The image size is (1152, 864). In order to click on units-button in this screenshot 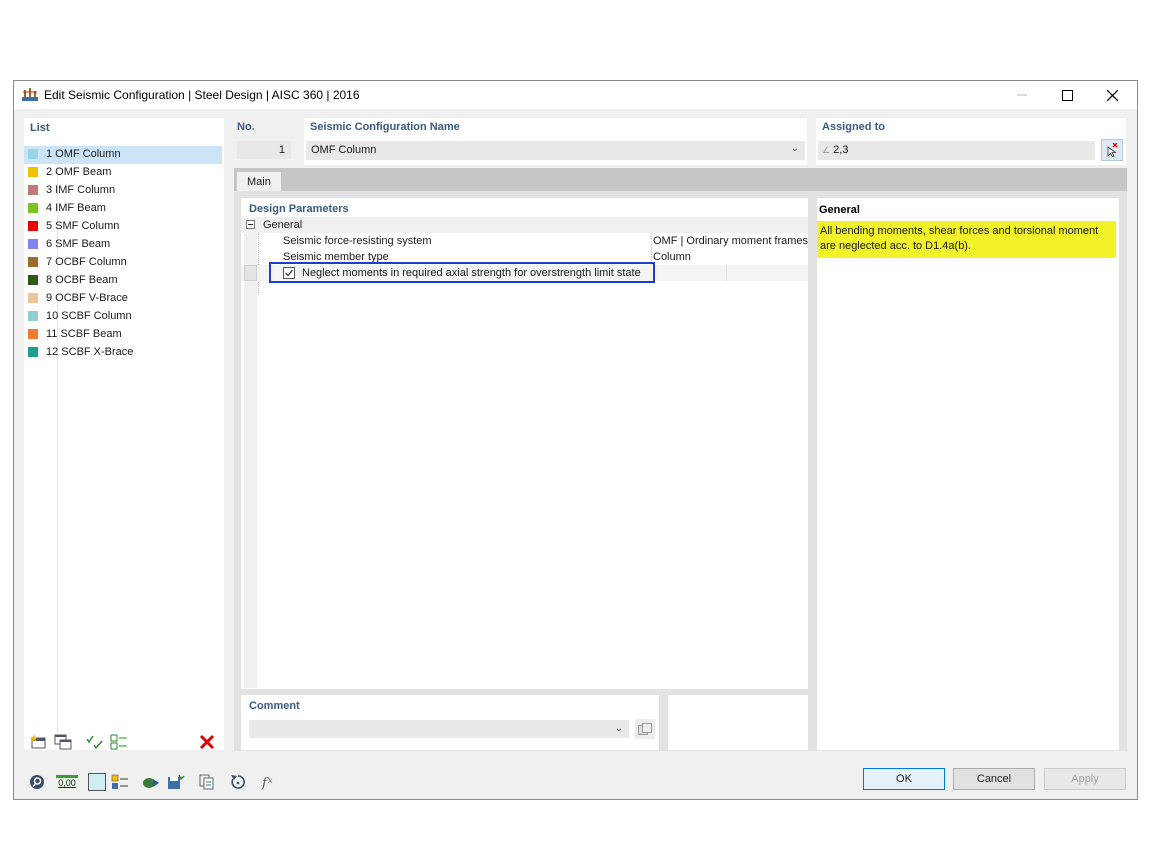, I will do `click(120, 782)`.